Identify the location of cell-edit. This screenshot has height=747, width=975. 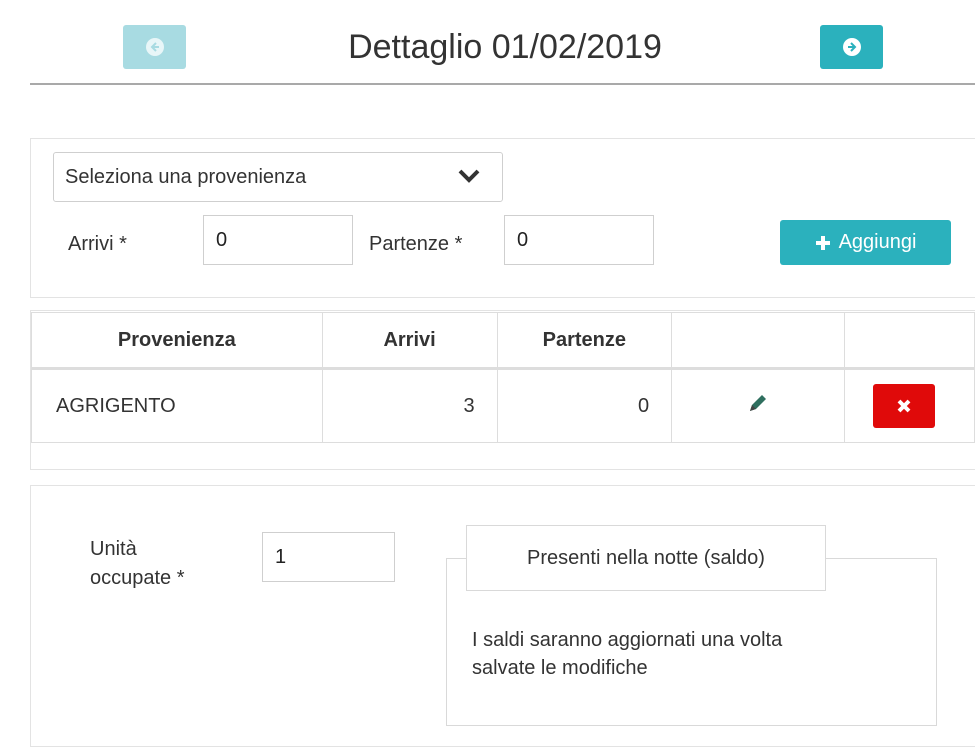
(758, 405).